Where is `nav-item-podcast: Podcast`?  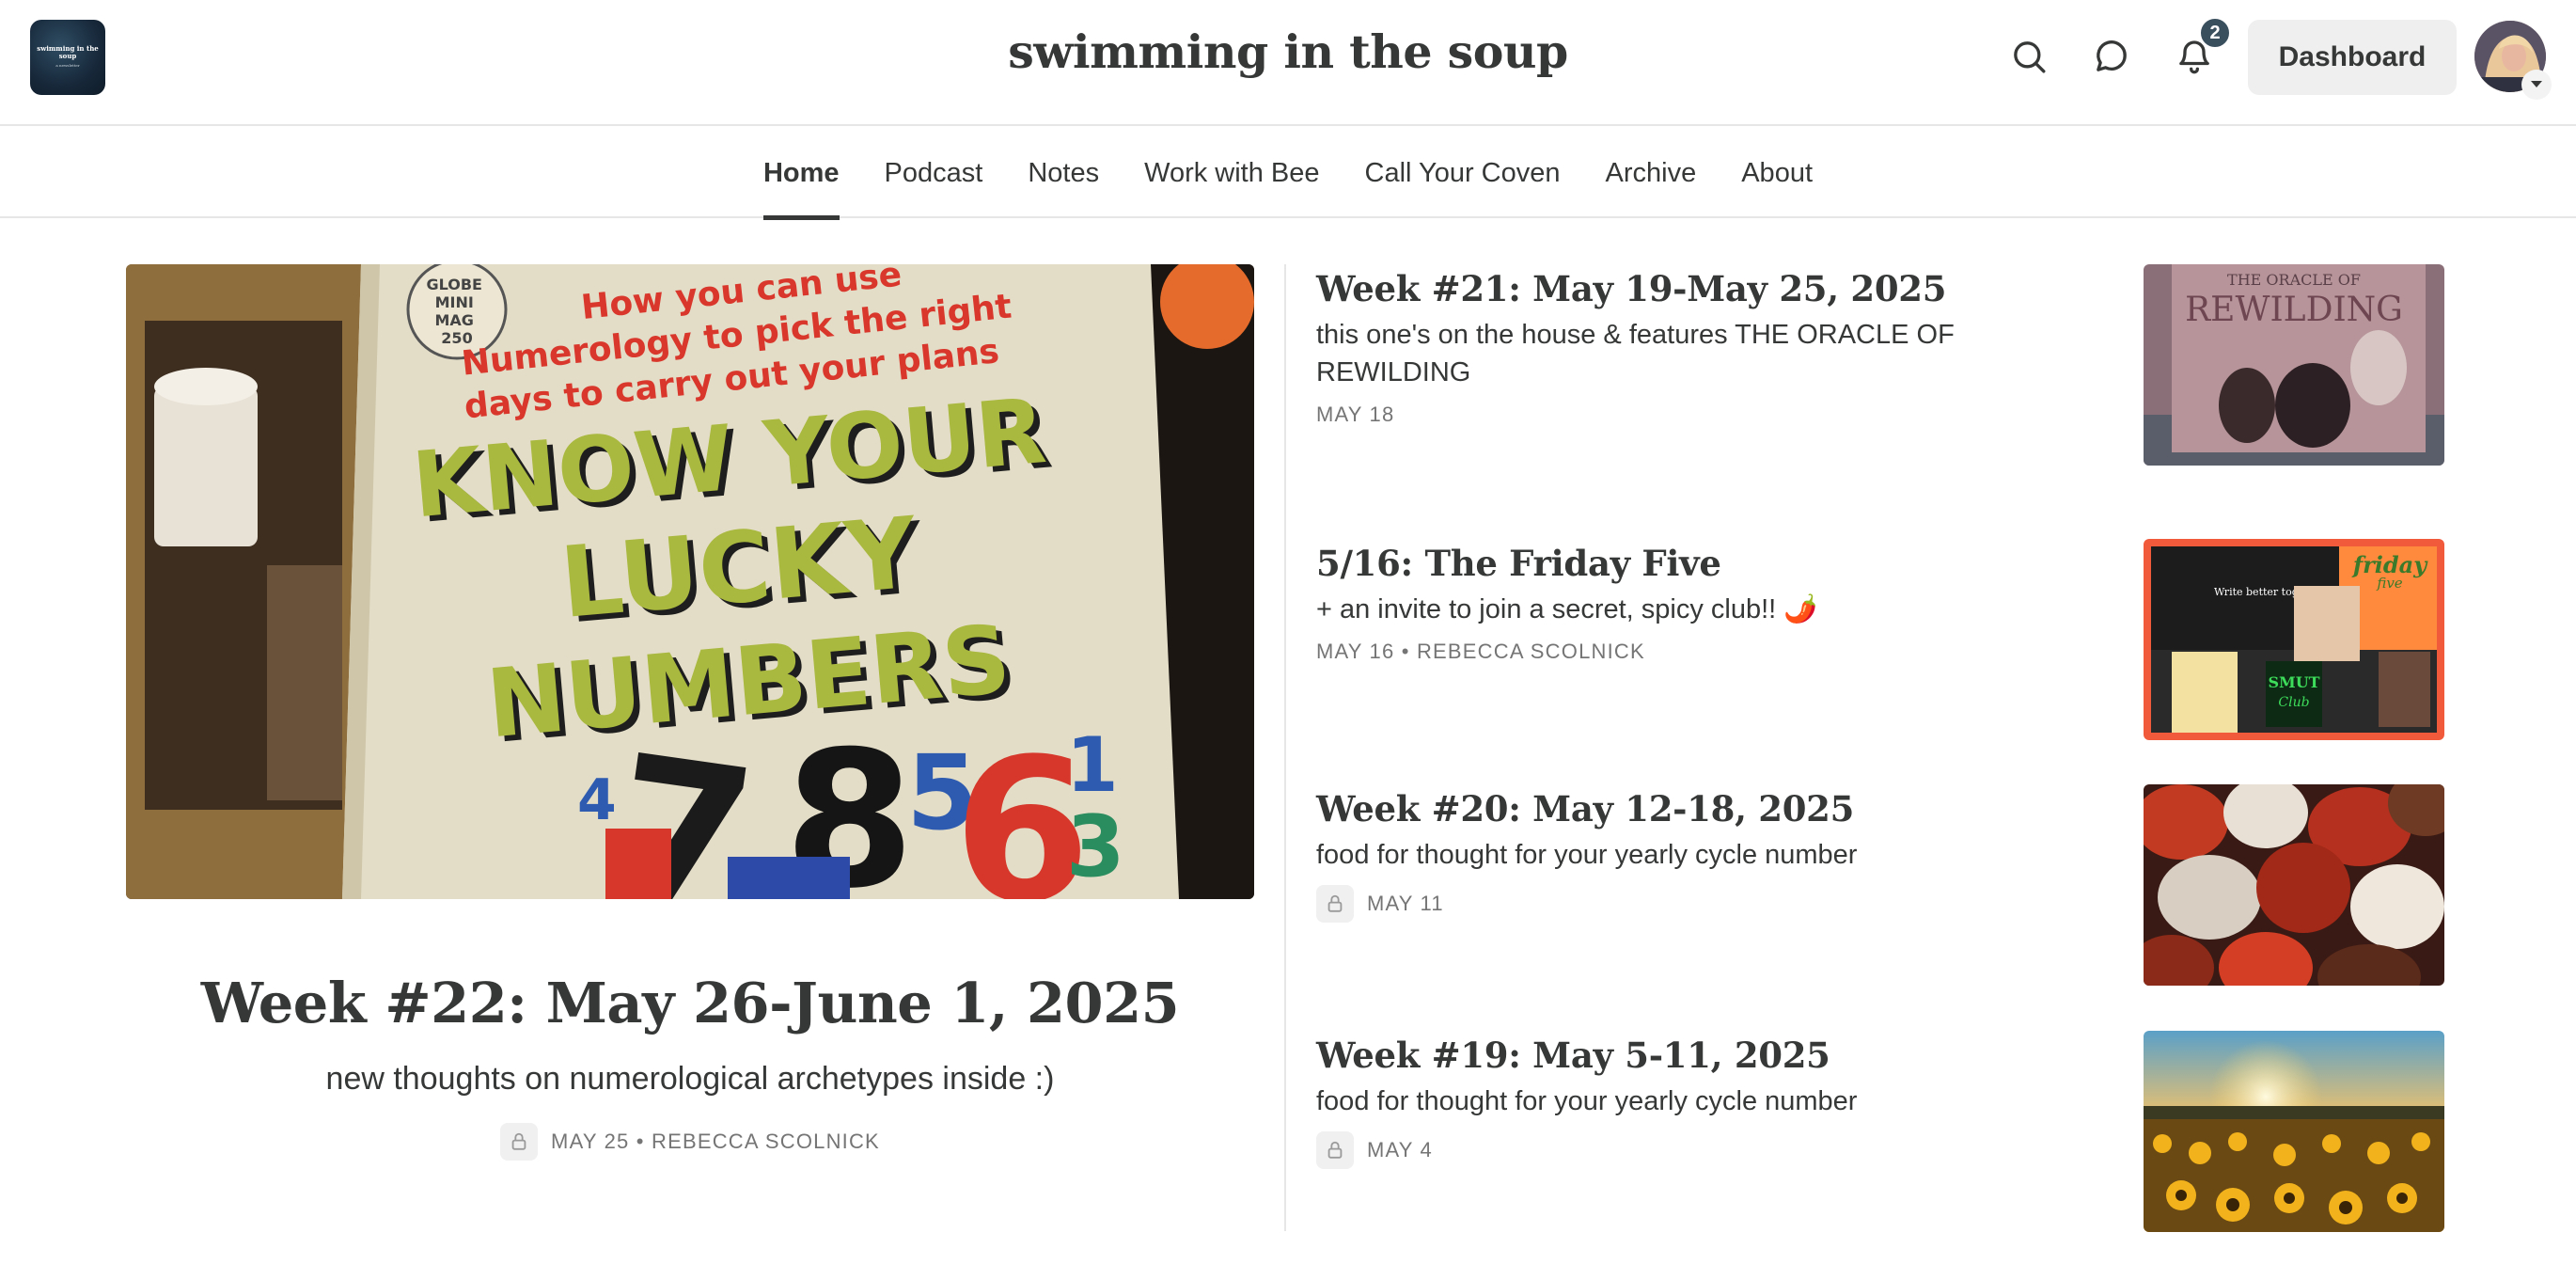
nav-item-podcast: Podcast is located at coordinates (934, 172).